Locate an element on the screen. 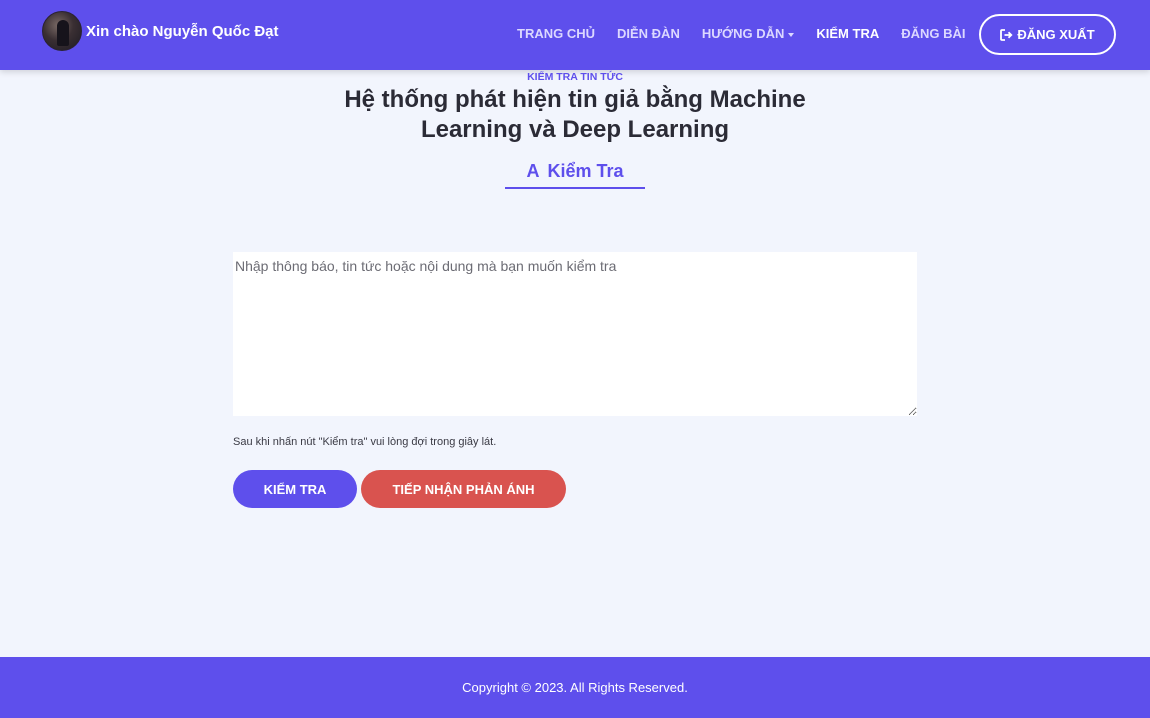 The image size is (1150, 718). nav-post: ĐĂNG BÀI is located at coordinates (933, 33).